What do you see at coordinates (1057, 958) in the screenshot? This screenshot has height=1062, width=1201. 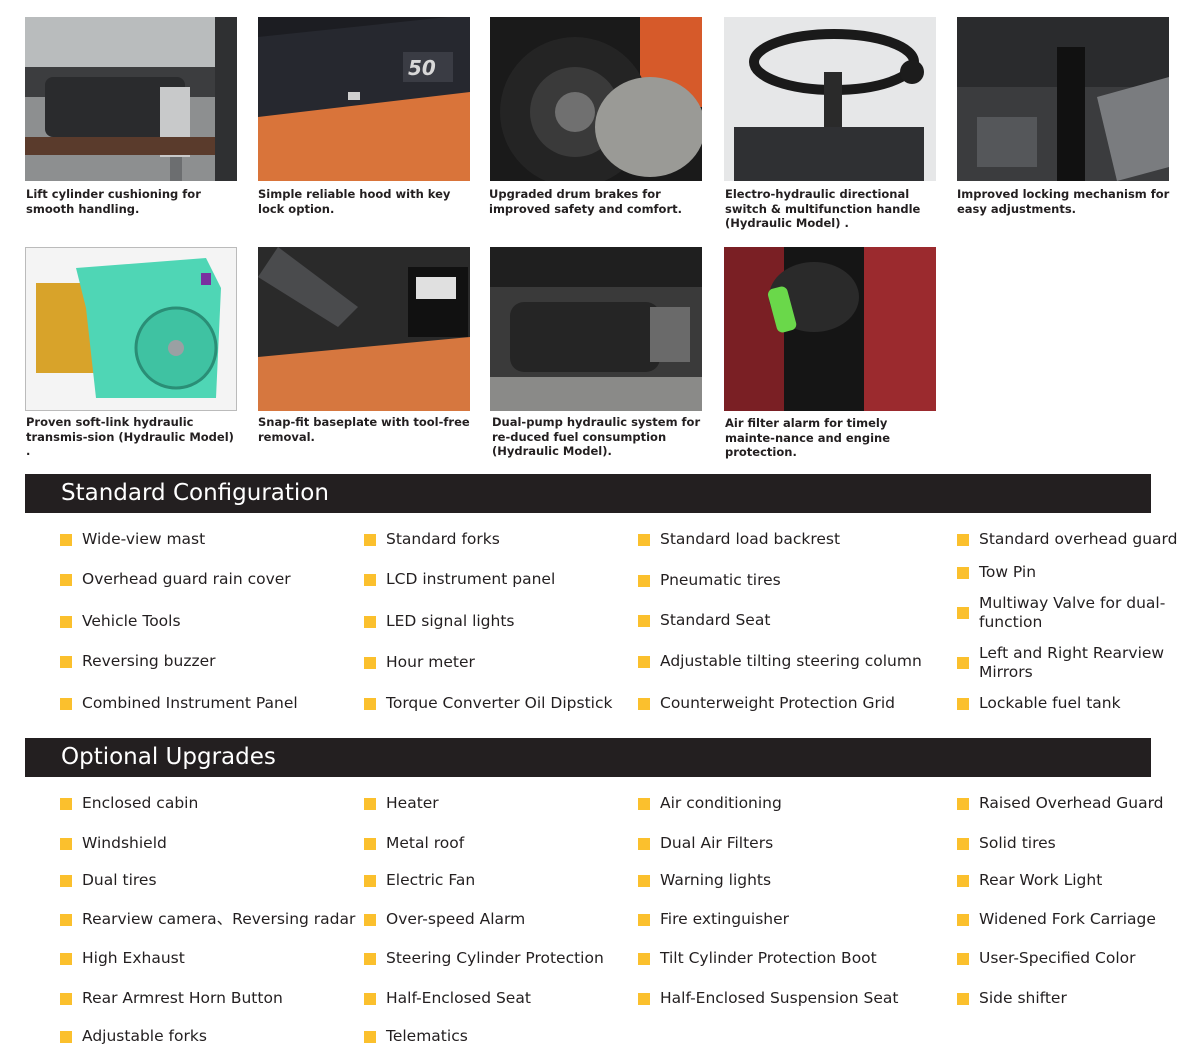 I see `list-item: User-Specified Color` at bounding box center [1057, 958].